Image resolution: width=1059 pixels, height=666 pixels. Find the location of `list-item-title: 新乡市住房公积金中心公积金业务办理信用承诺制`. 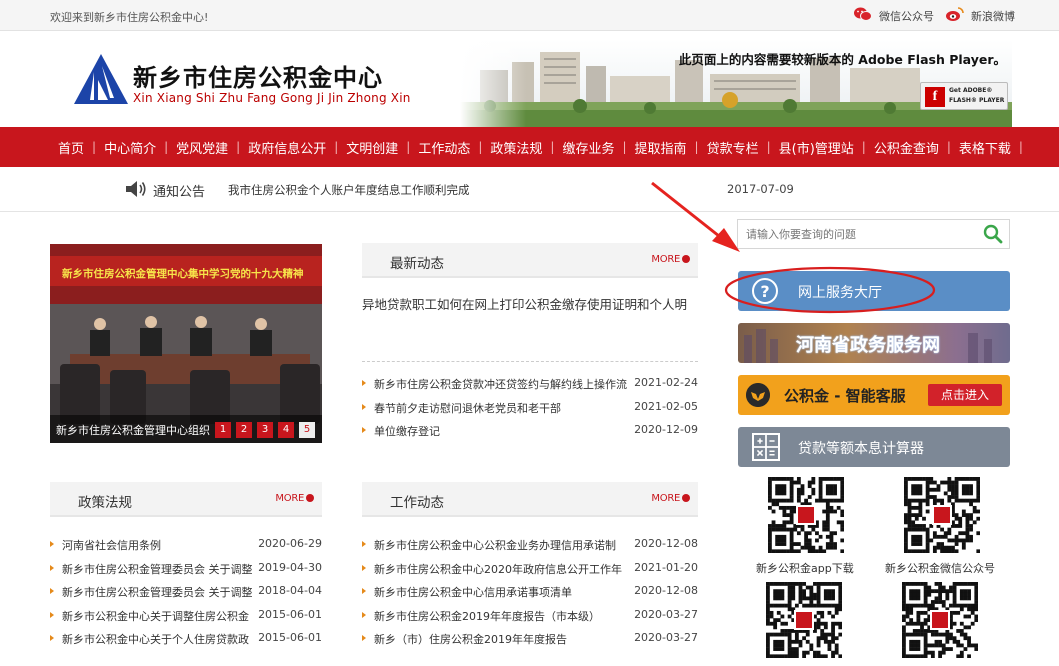

list-item-title: 新乡市住房公积金中心公积金业务办理信用承诺制 is located at coordinates (495, 545).